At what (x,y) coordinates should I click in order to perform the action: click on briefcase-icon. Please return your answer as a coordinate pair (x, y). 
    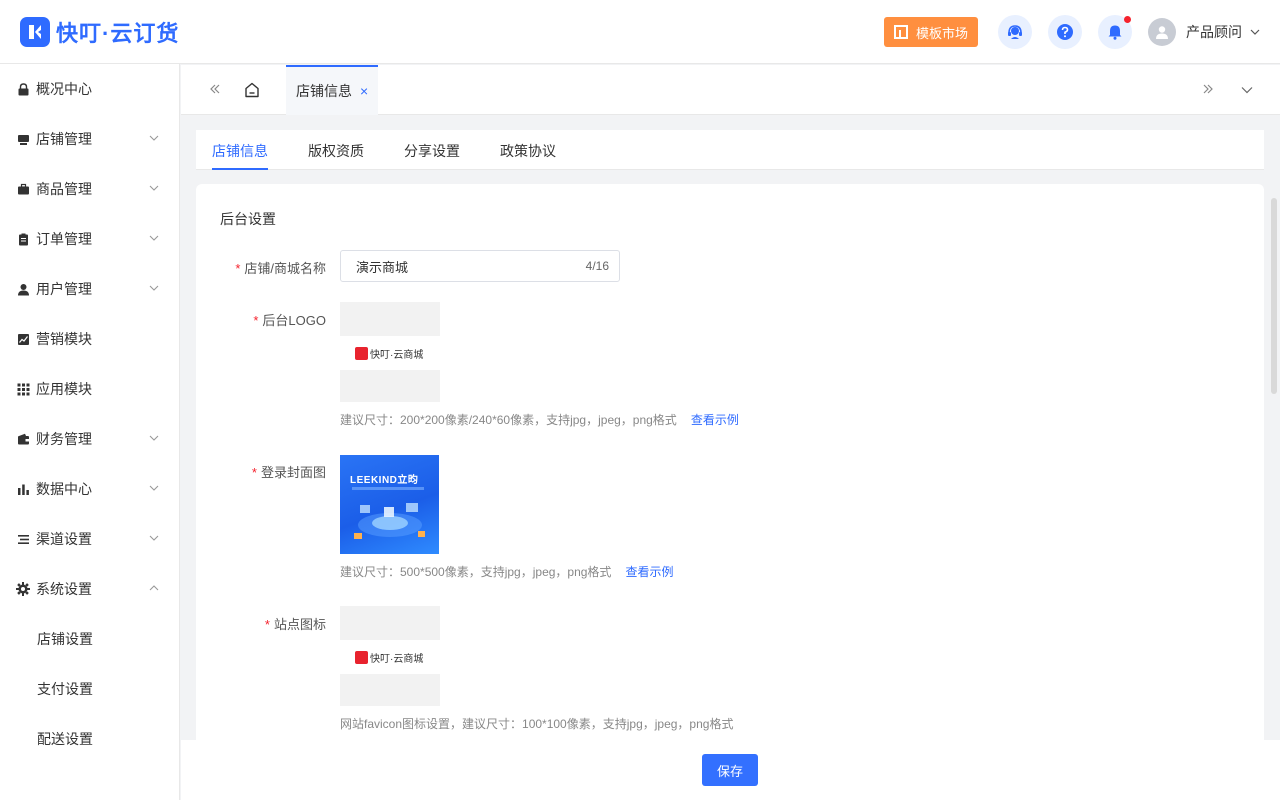
    Looking at the image, I should click on (23, 189).